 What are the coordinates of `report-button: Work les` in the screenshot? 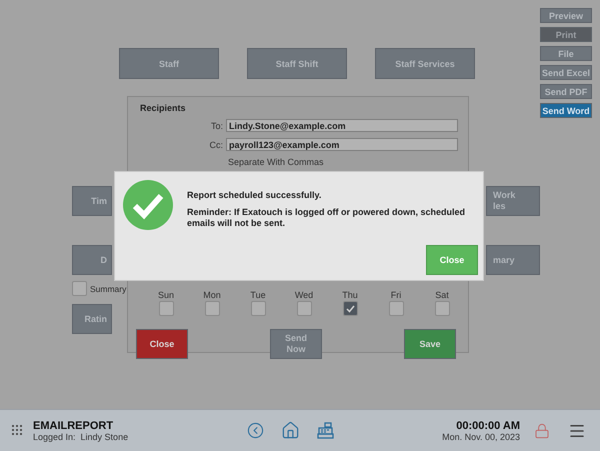 It's located at (513, 201).